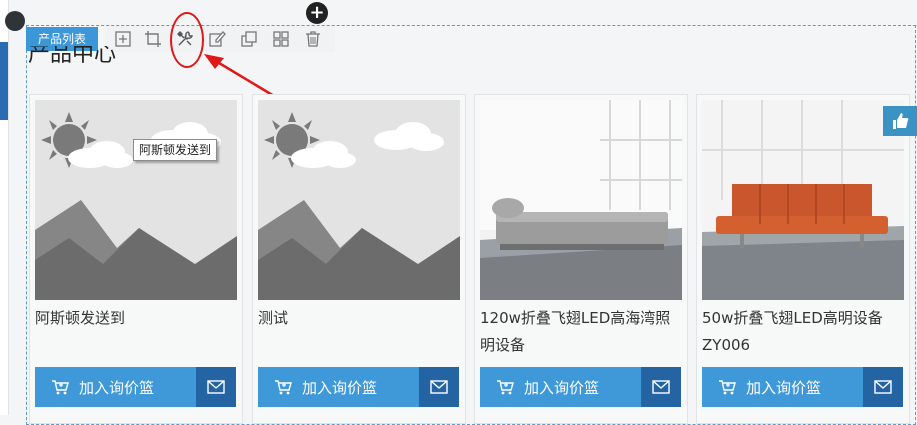 Image resolution: width=917 pixels, height=425 pixels. I want to click on grid-icon, so click(281, 39).